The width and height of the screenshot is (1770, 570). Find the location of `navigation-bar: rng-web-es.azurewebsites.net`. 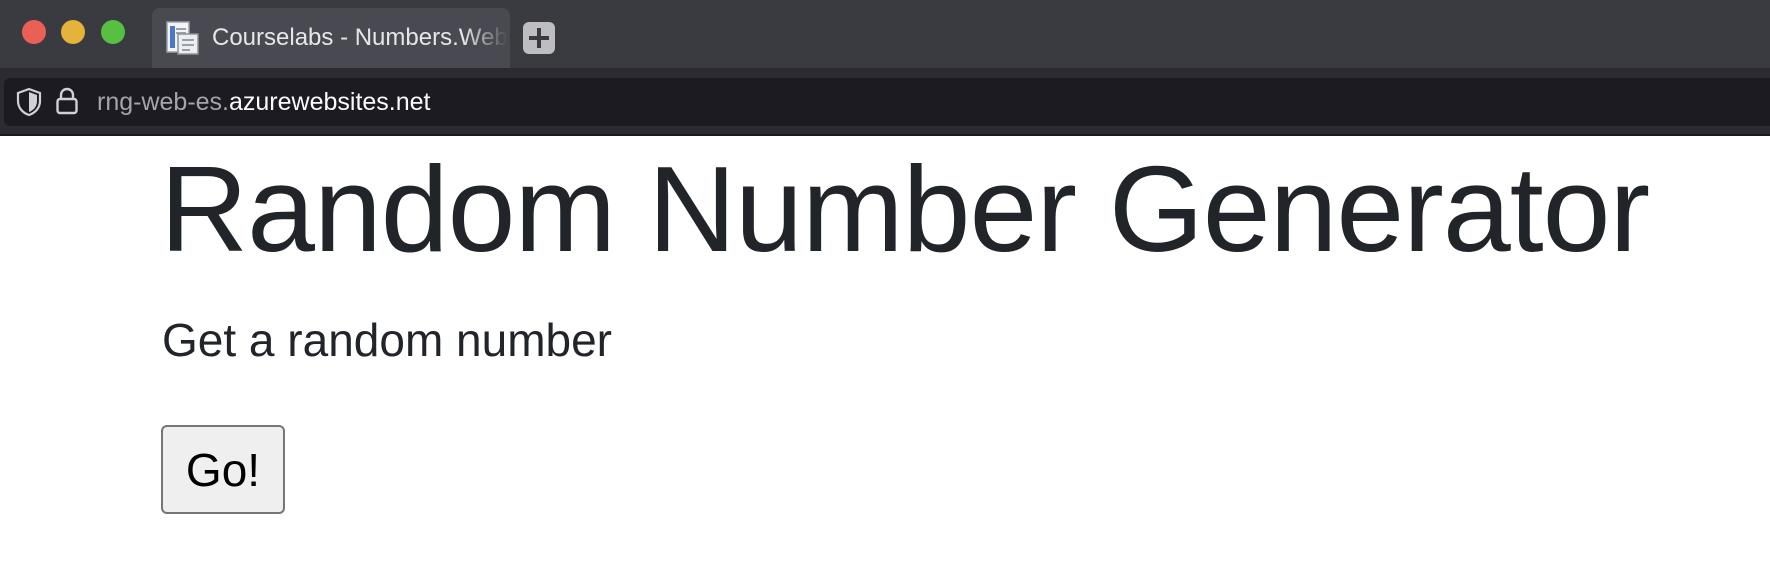

navigation-bar: rng-web-es.azurewebsites.net is located at coordinates (885, 101).